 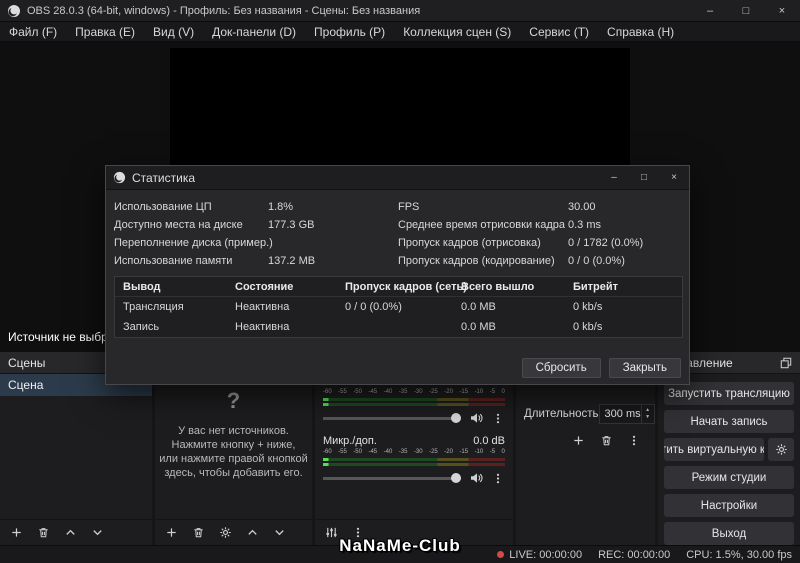 I want to click on sources-toolbar, so click(x=233, y=532).